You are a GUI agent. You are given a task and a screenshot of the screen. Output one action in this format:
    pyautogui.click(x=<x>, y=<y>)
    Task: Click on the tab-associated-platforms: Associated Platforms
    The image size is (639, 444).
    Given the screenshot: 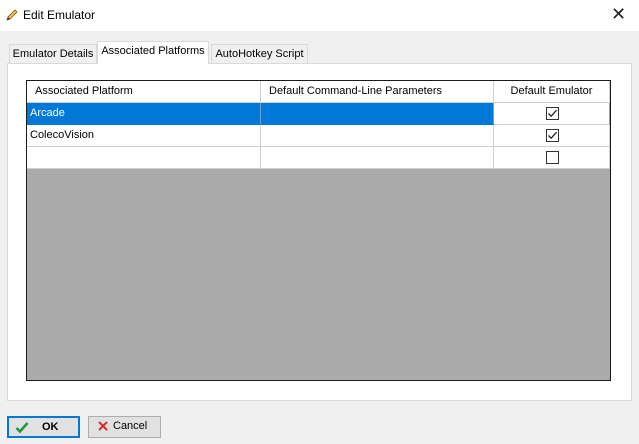 What is the action you would take?
    pyautogui.click(x=153, y=52)
    